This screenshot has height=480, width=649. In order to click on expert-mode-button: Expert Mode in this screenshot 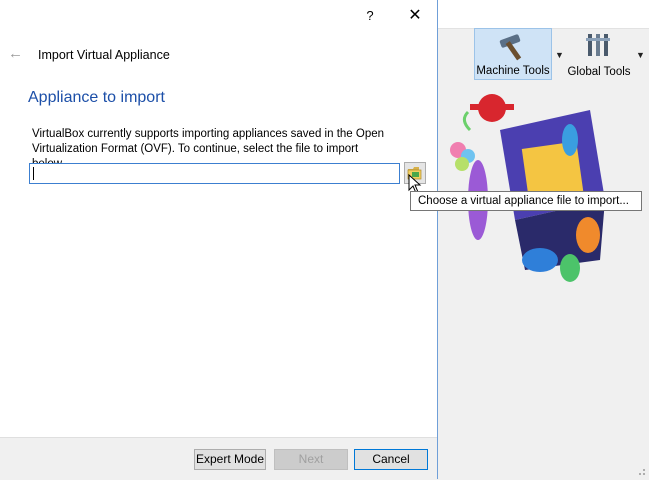, I will do `click(230, 459)`.